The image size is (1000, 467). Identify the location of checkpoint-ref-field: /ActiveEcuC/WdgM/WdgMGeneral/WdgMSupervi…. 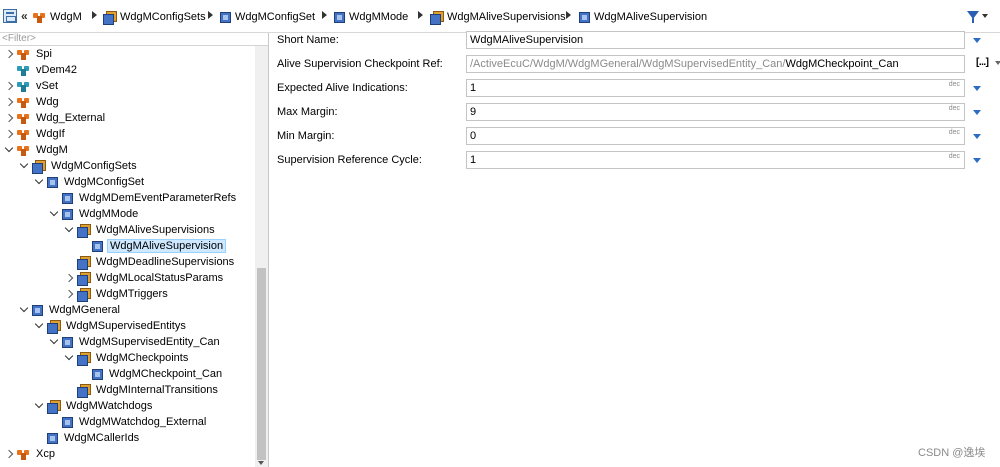
(715, 64).